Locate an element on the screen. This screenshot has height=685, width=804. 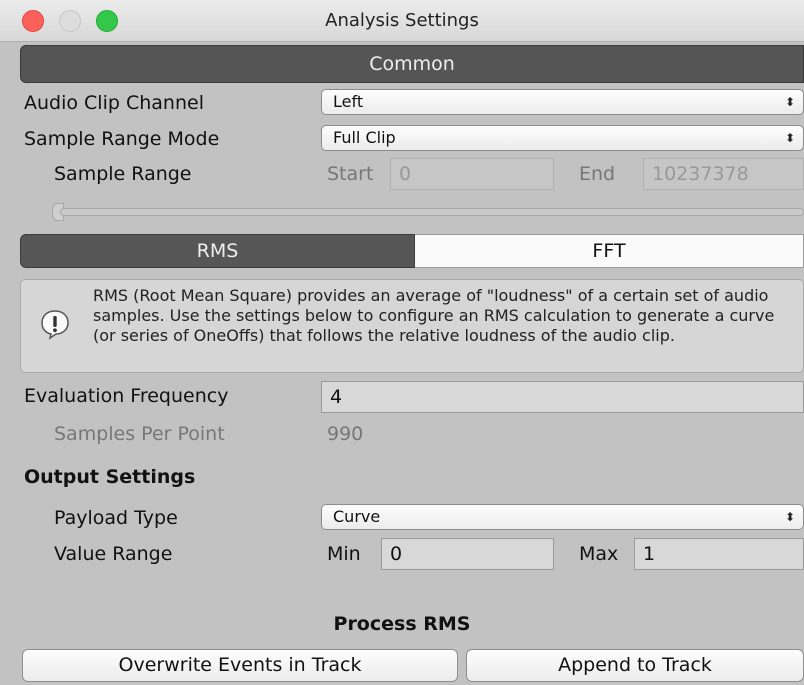
sample-range-label: Sample Range is located at coordinates (123, 174).